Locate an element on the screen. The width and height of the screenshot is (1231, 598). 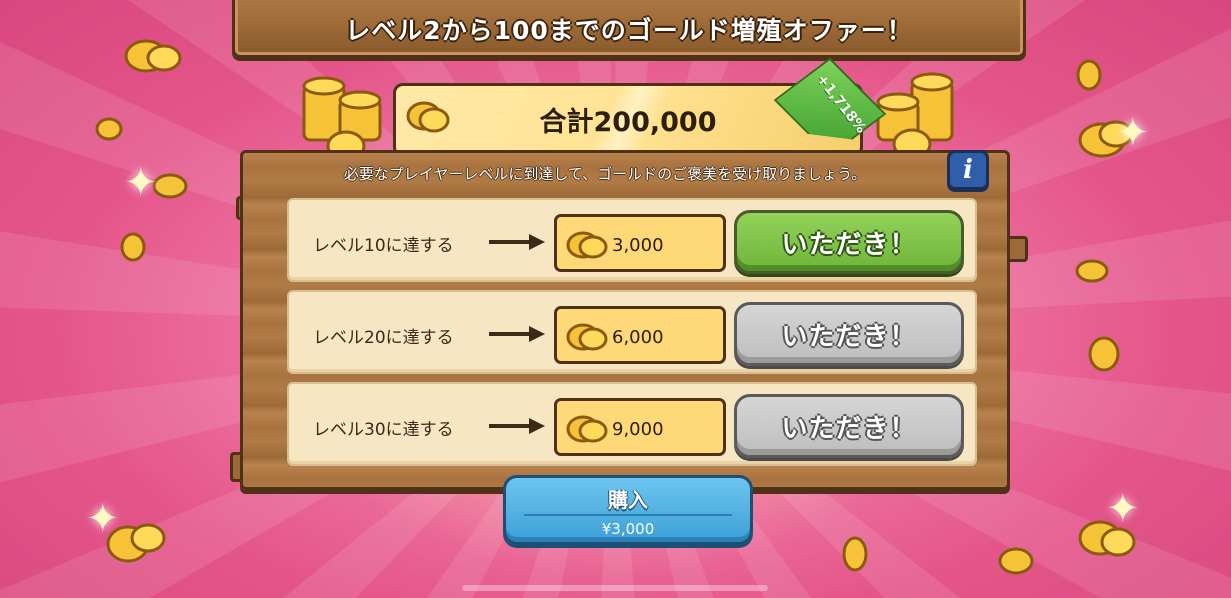
reward-amount-box: 6,000 is located at coordinates (640, 335).